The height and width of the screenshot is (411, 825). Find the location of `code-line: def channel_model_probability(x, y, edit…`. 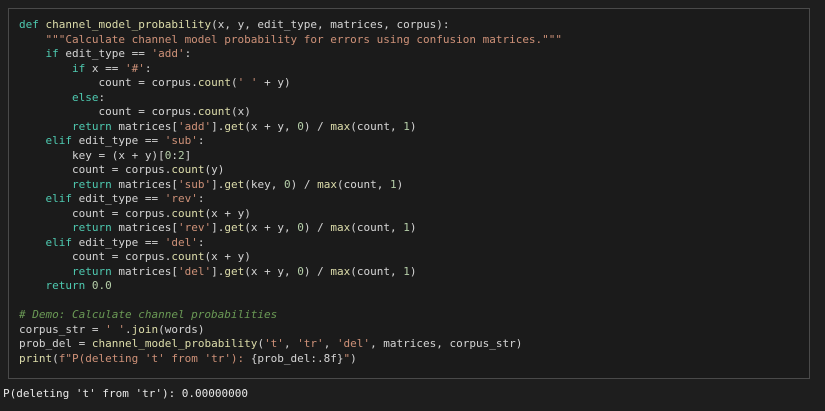

code-line: def channel_model_probability(x, y, edit… is located at coordinates (290, 25).